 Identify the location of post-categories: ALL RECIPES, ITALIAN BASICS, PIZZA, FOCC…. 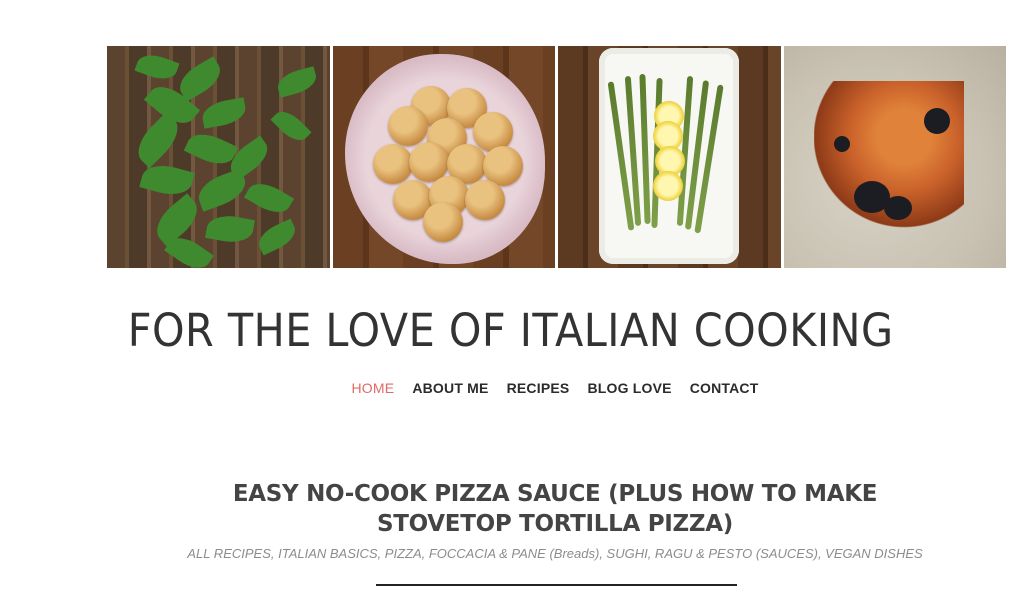
(555, 553).